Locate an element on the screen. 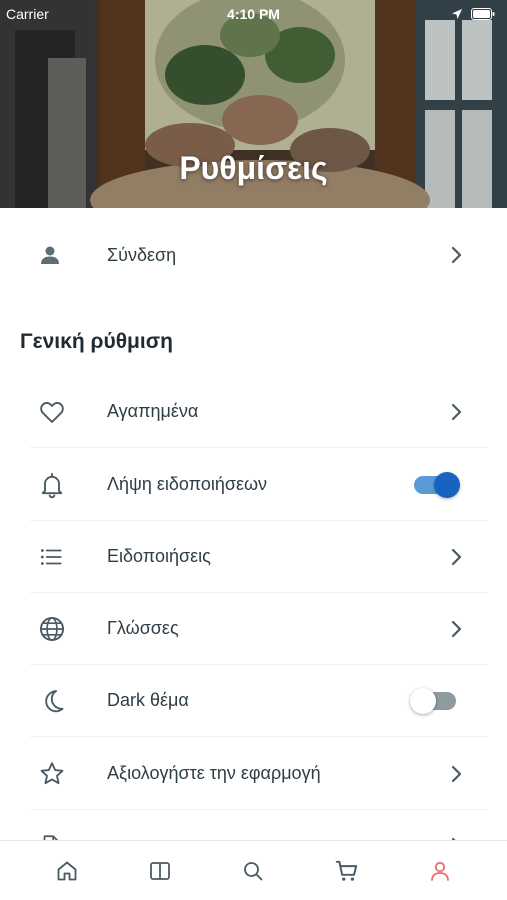  languages-label: Γλώσσες is located at coordinates (143, 628).